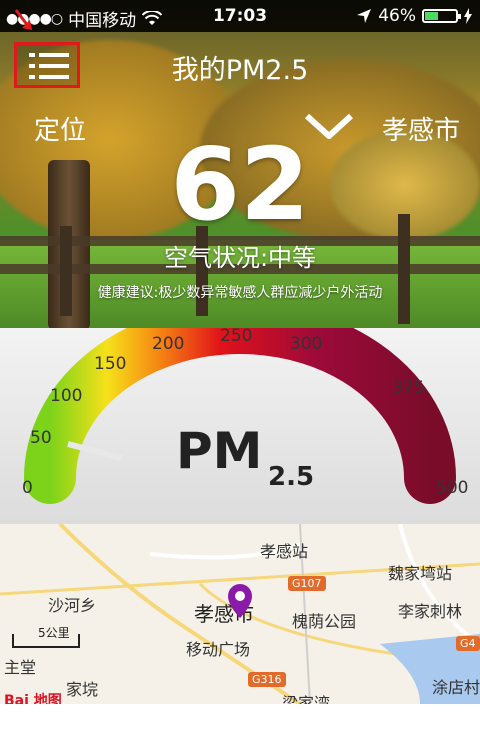 The height and width of the screenshot is (736, 480). What do you see at coordinates (364, 16) in the screenshot?
I see `location-arrow-icon` at bounding box center [364, 16].